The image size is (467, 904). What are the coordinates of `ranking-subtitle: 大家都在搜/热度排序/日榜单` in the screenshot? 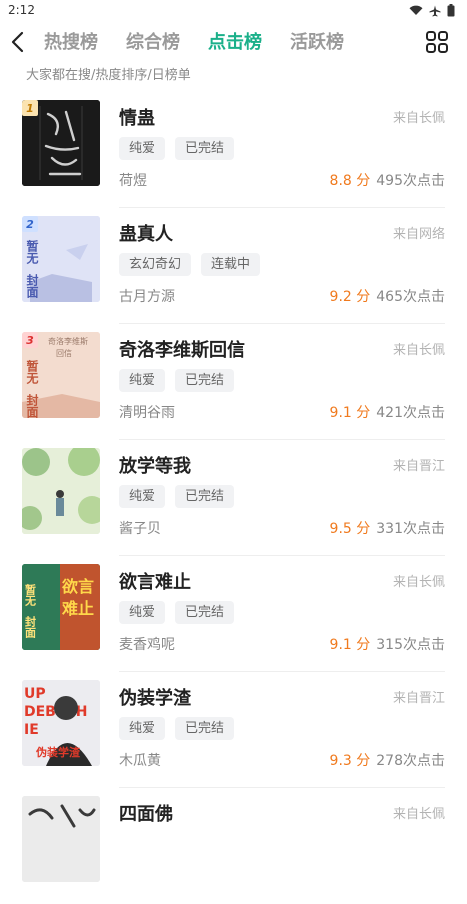 It's located at (108, 75).